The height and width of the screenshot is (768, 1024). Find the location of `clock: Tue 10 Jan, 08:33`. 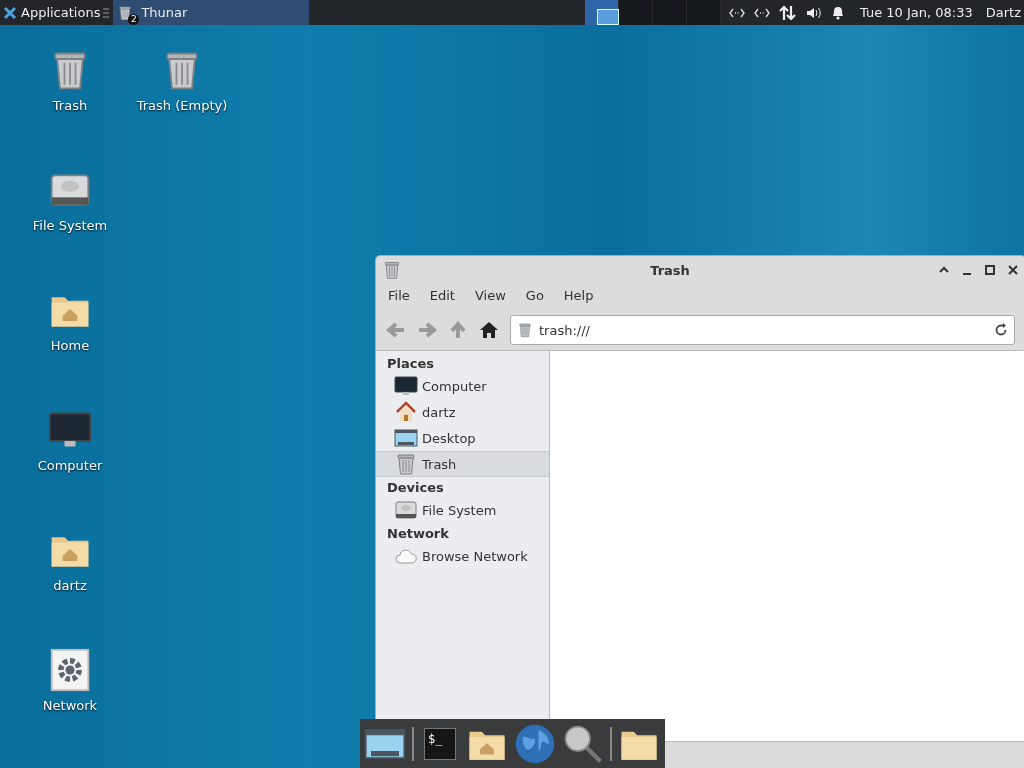

clock: Tue 10 Jan, 08:33 is located at coordinates (916, 12).